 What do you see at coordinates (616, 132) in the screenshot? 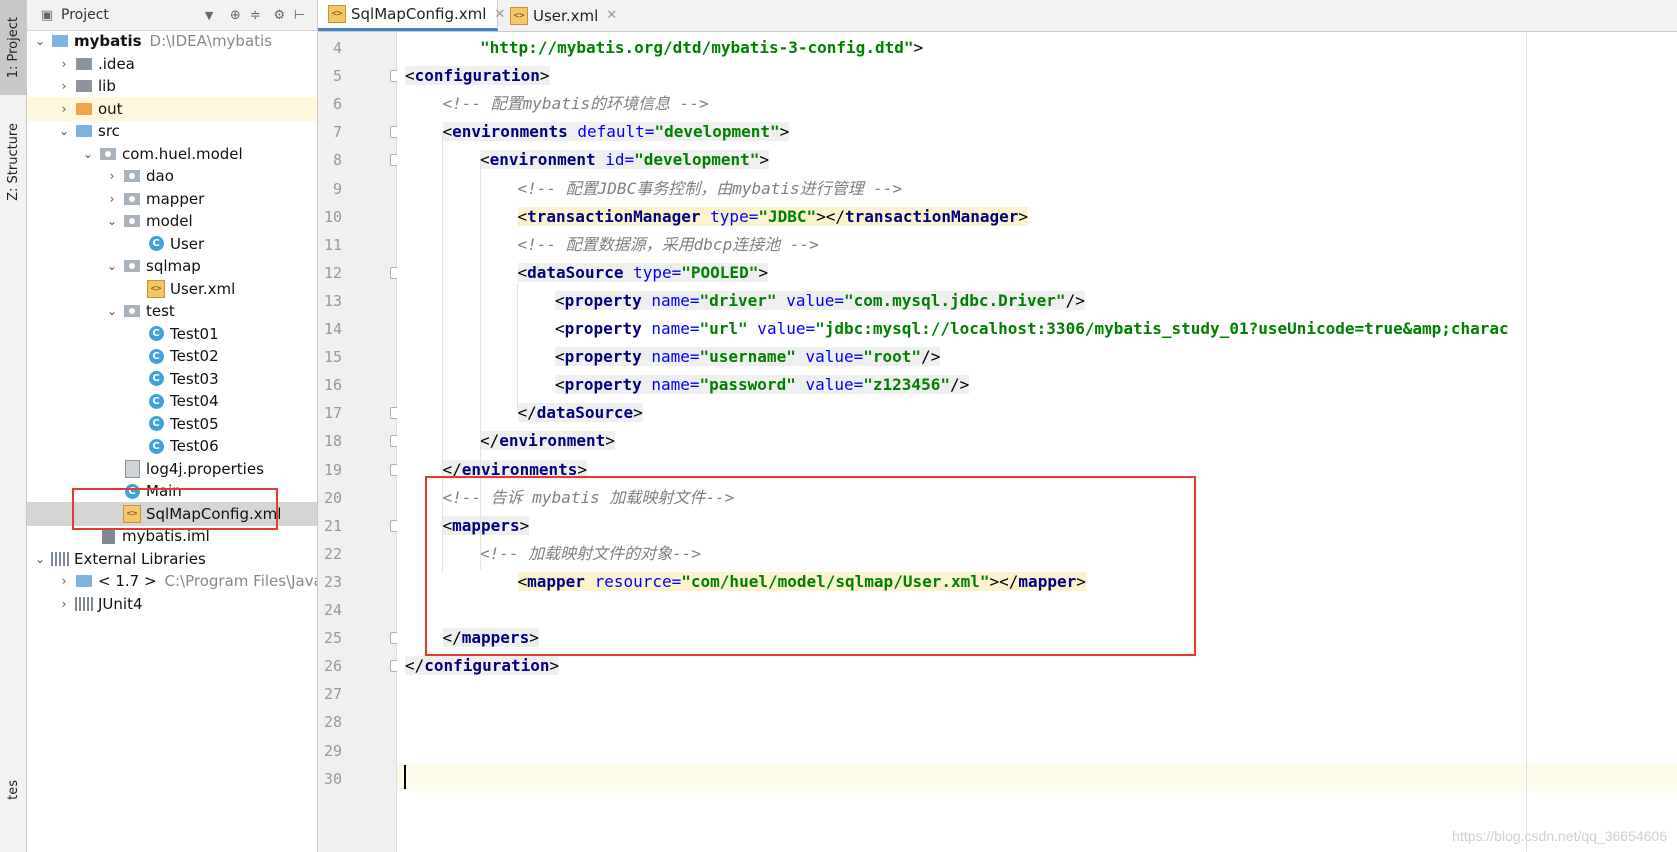
I see `code-line: <environments default="development">` at bounding box center [616, 132].